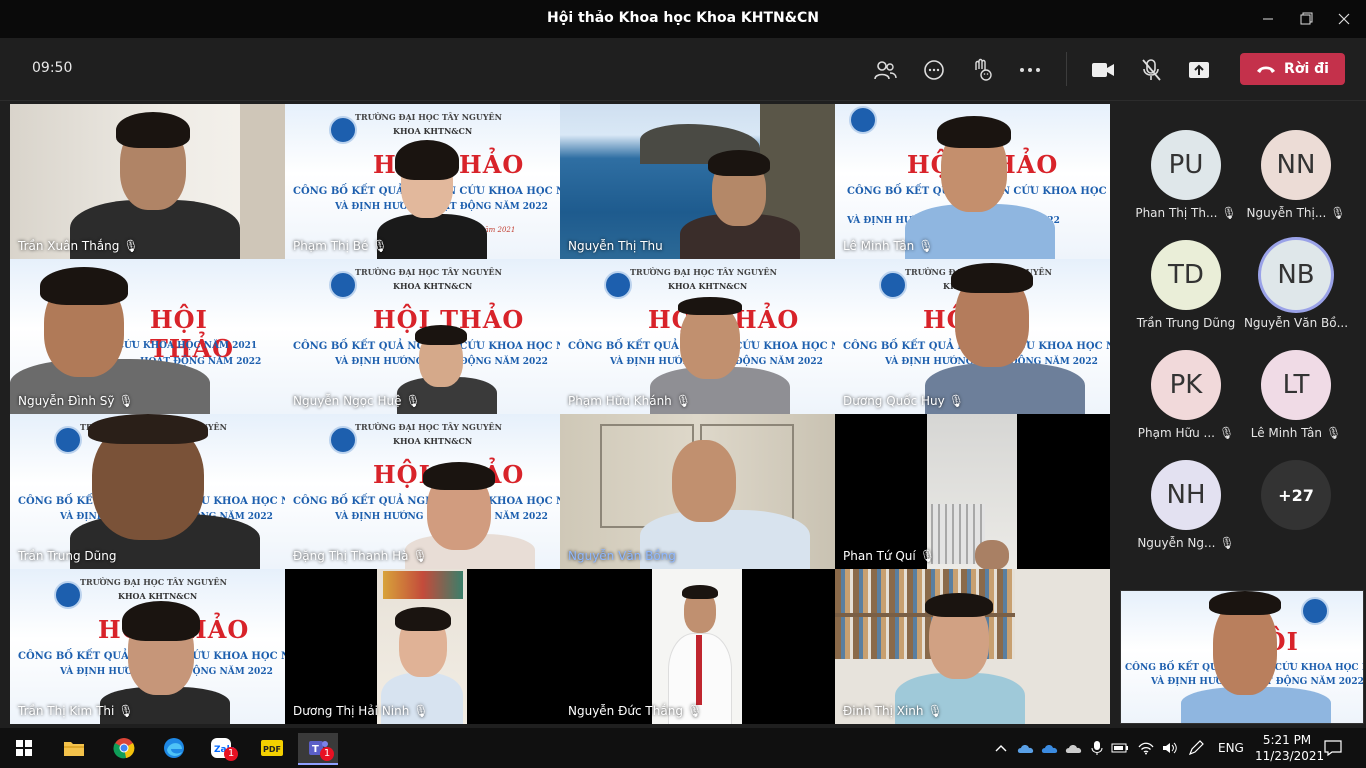 The height and width of the screenshot is (768, 1366). I want to click on input-language: ENG, so click(1231, 748).